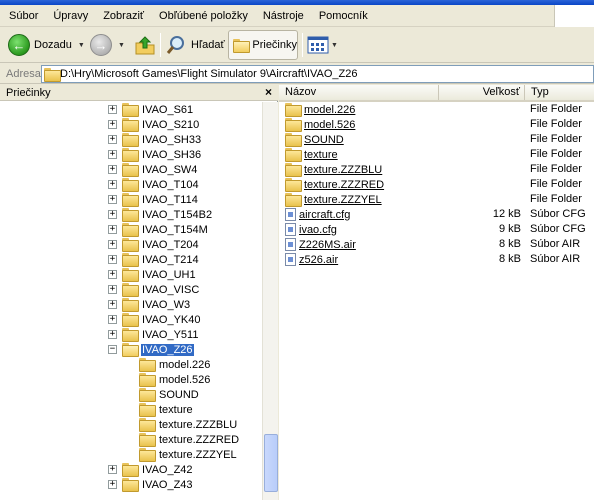 This screenshot has height=500, width=594. I want to click on tree-item: − IVAO_Z26, so click(151, 349).